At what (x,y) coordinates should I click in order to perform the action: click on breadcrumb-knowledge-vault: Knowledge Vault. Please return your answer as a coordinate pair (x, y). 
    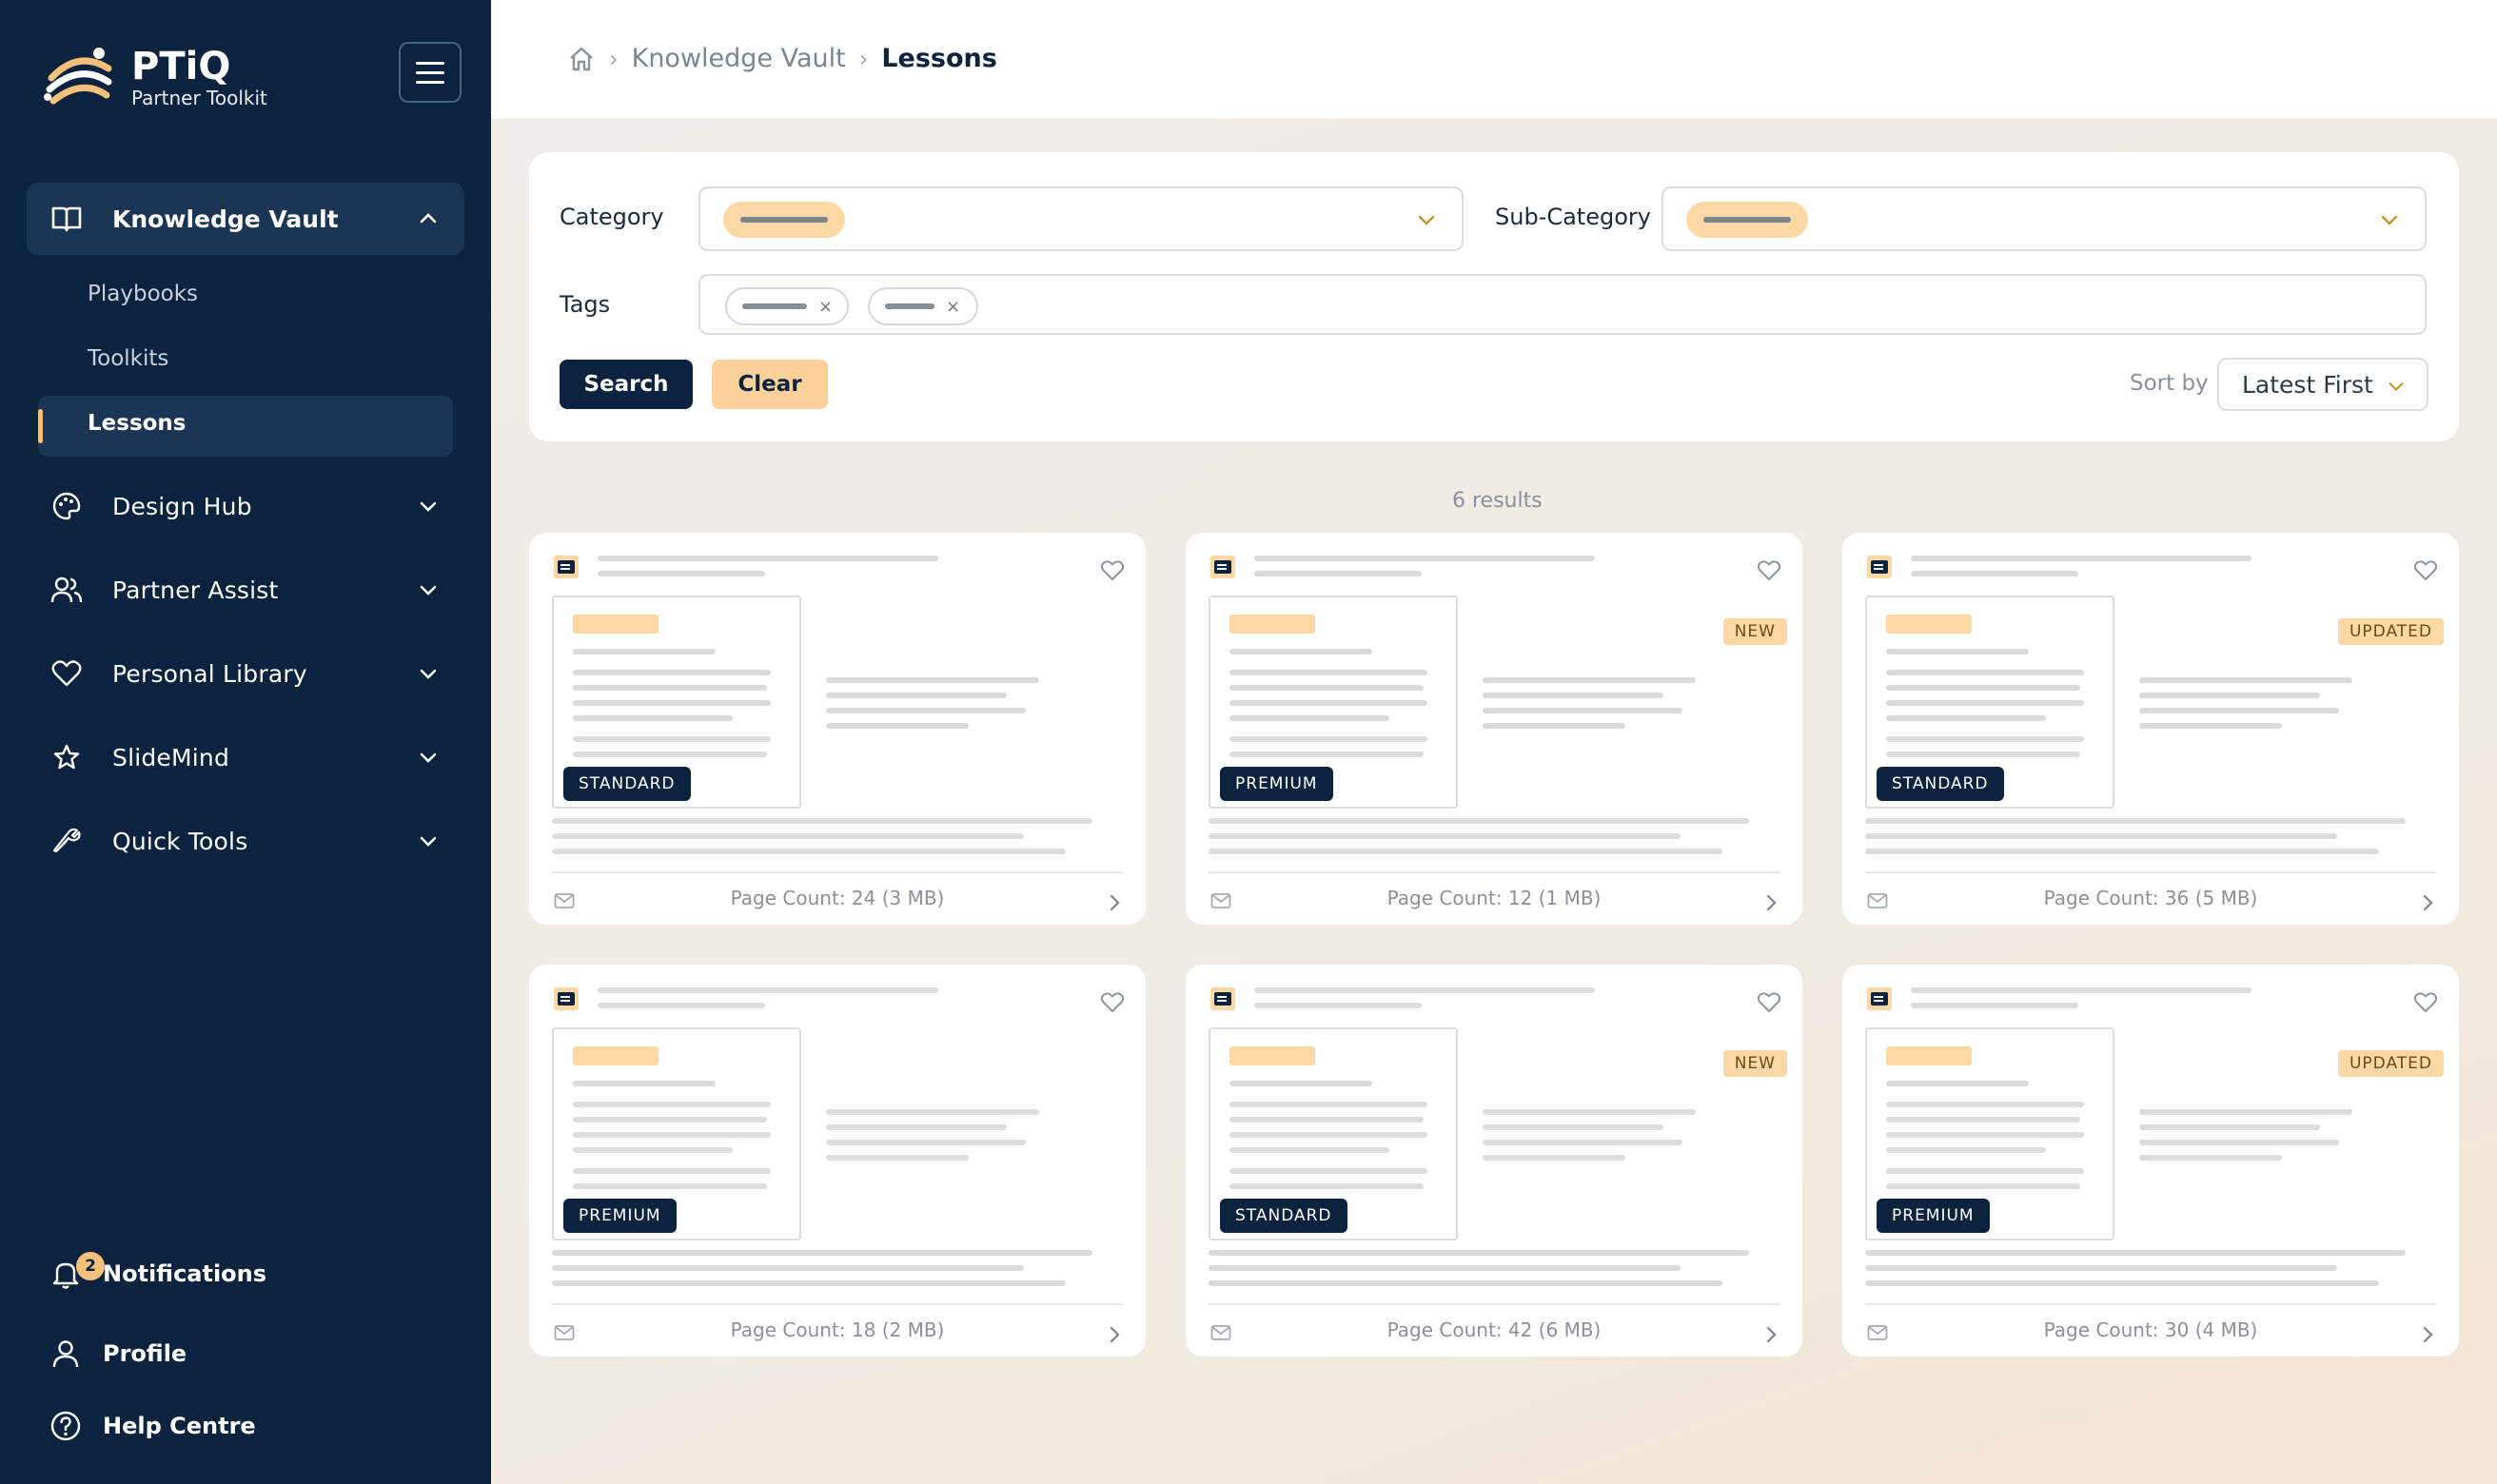
    Looking at the image, I should click on (739, 58).